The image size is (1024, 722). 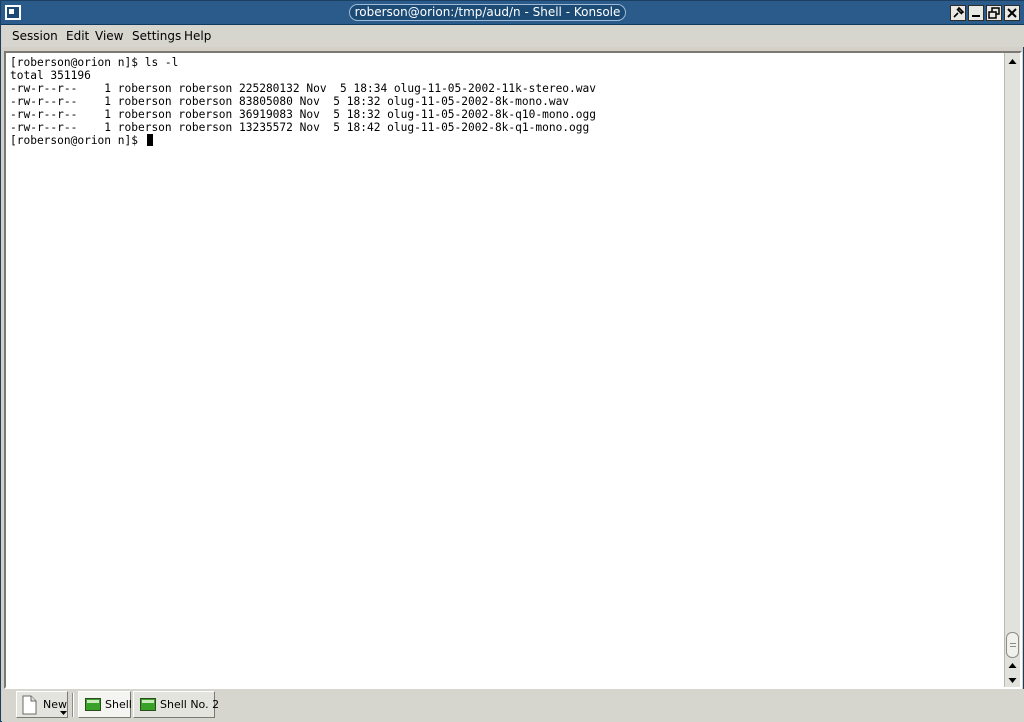 I want to click on menu-help: Help, so click(x=197, y=36).